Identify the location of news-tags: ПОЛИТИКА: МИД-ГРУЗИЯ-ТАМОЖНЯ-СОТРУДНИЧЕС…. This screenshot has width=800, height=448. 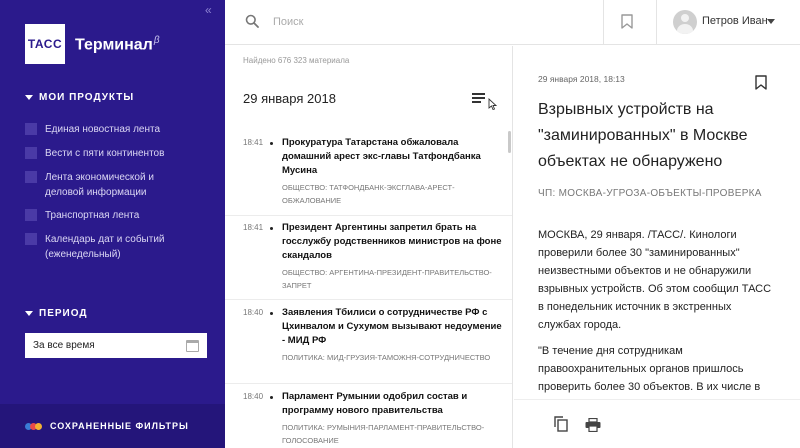
(386, 357).